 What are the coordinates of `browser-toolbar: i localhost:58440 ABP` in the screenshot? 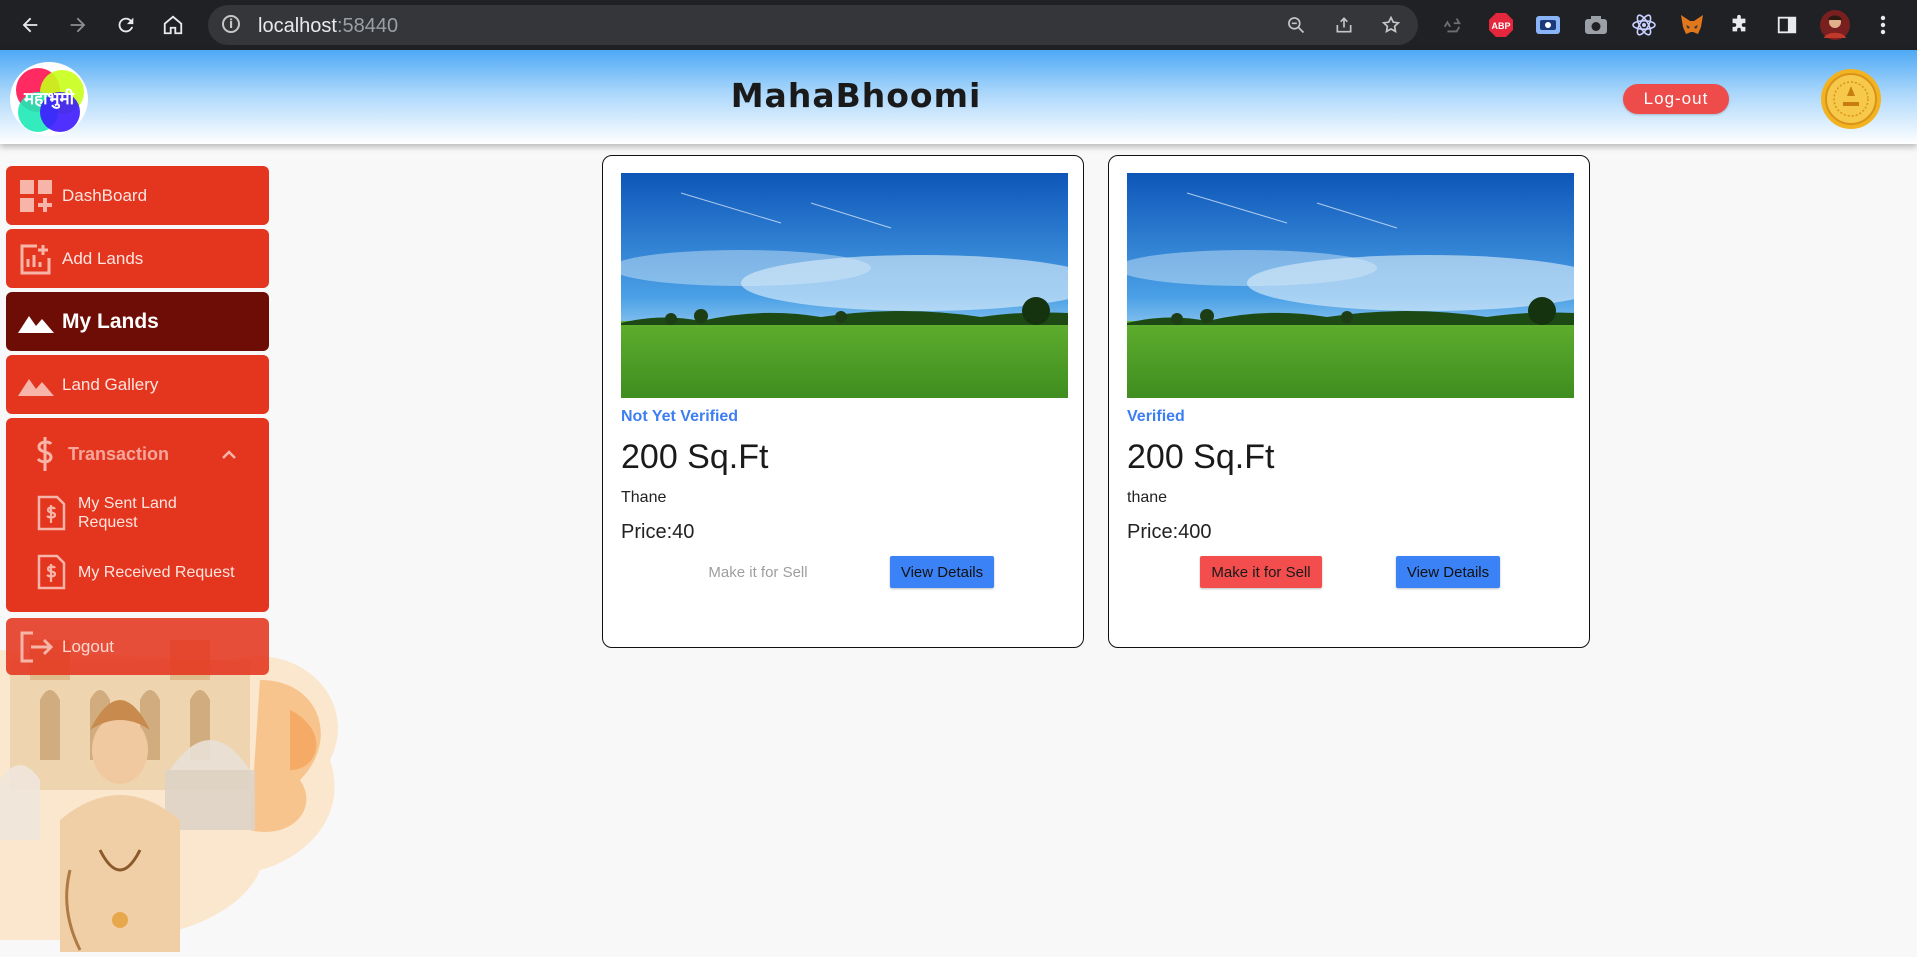 It's located at (958, 25).